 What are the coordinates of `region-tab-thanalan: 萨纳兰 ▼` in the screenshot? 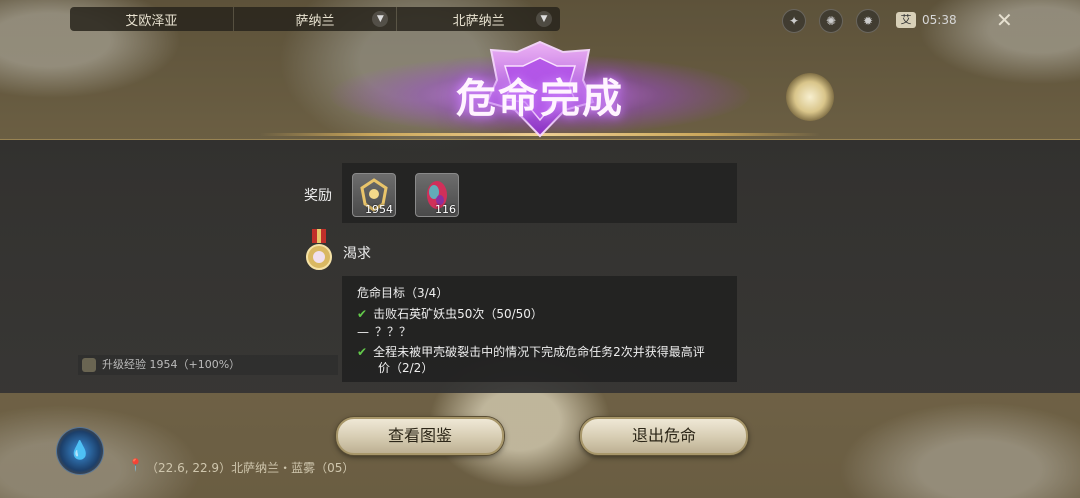 It's located at (316, 19).